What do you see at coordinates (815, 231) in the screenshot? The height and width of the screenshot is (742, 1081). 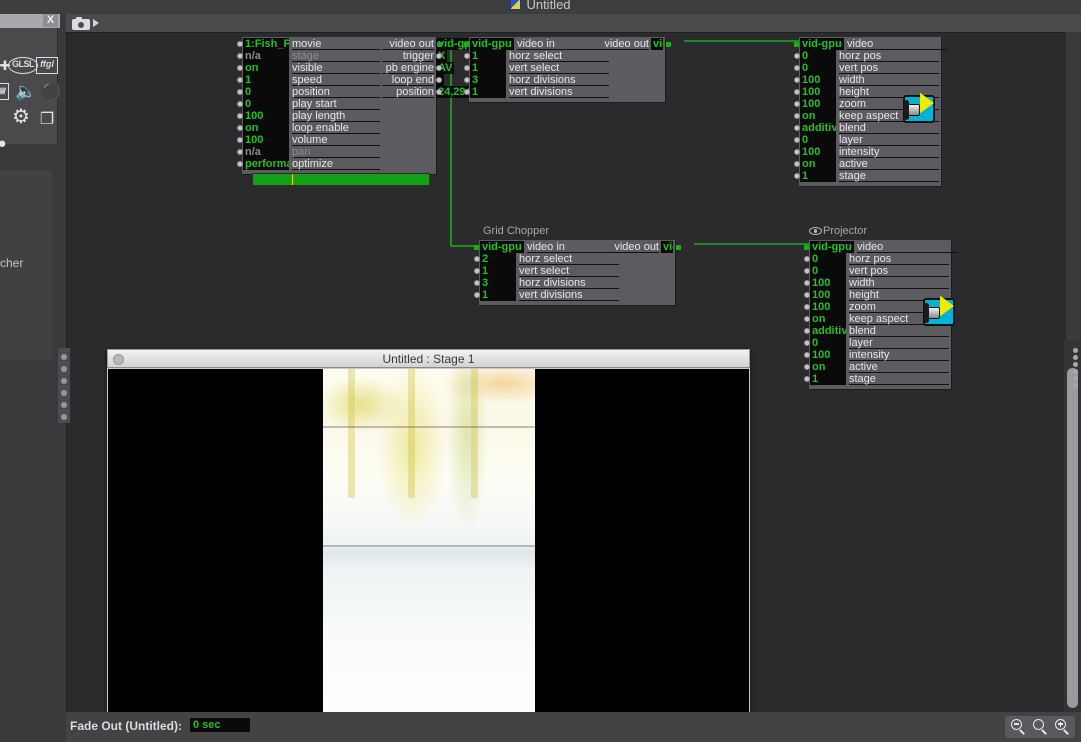 I see `eye-icon` at bounding box center [815, 231].